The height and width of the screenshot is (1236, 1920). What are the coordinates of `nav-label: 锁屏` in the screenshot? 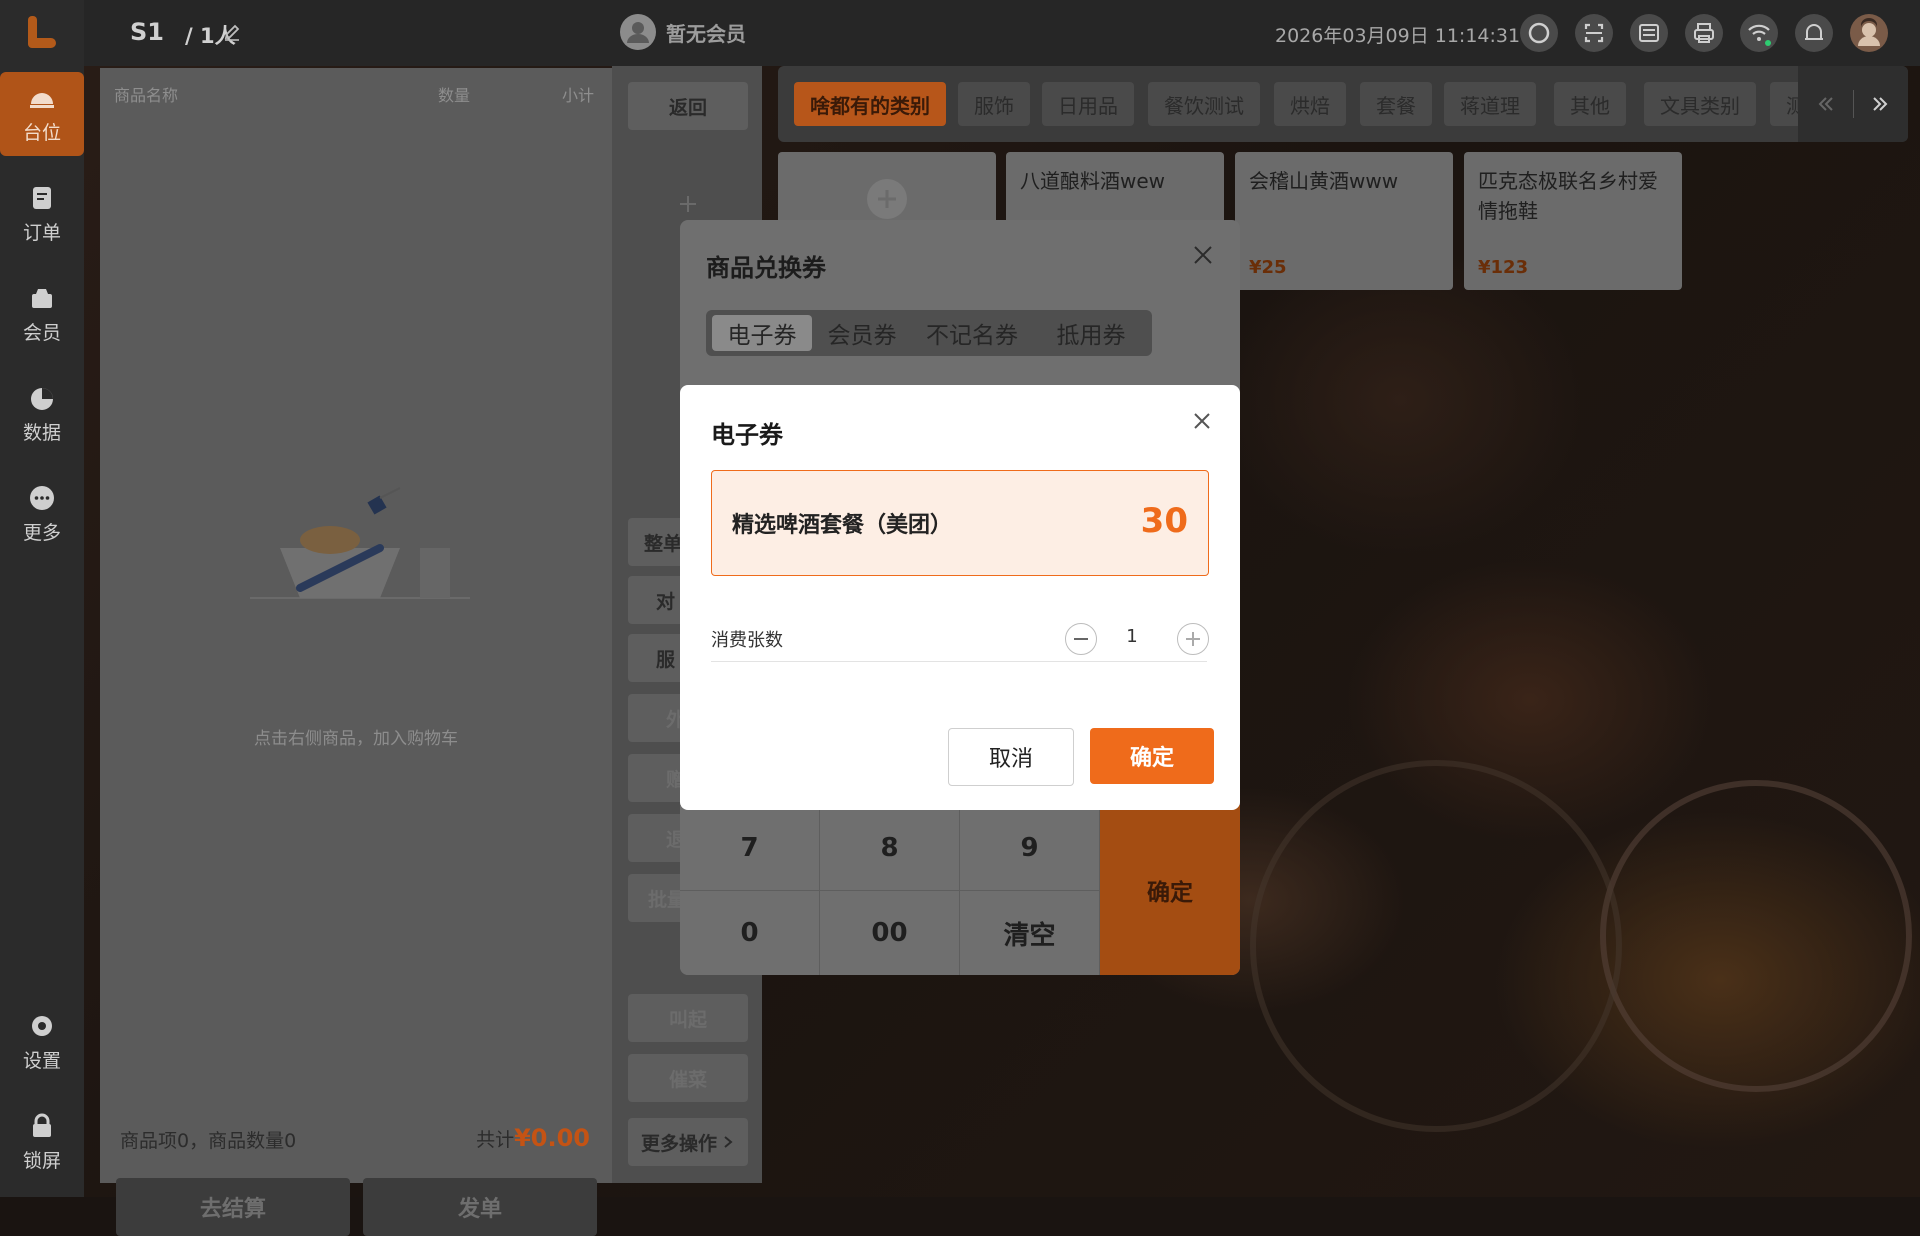 It's located at (41, 1160).